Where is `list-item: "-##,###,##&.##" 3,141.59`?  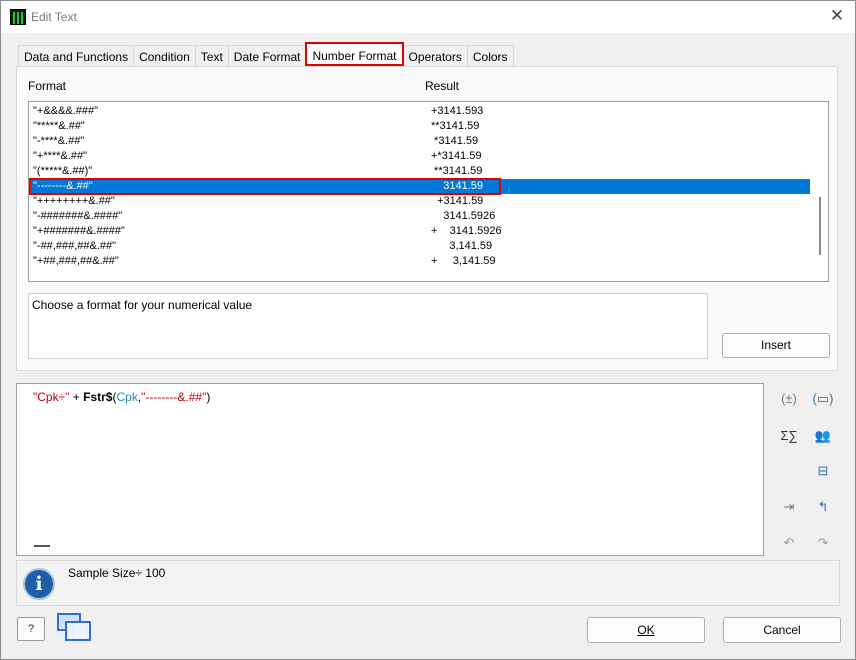 list-item: "-##,###,##&.##" 3,141.59 is located at coordinates (419, 246).